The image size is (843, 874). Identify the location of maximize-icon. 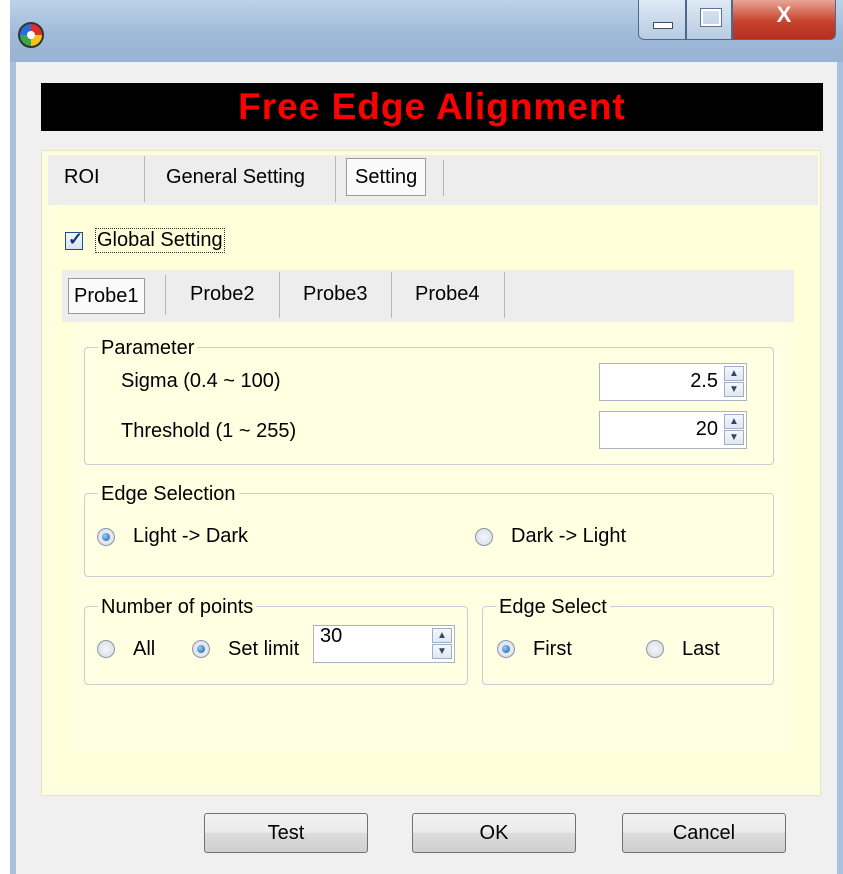
(711, 17).